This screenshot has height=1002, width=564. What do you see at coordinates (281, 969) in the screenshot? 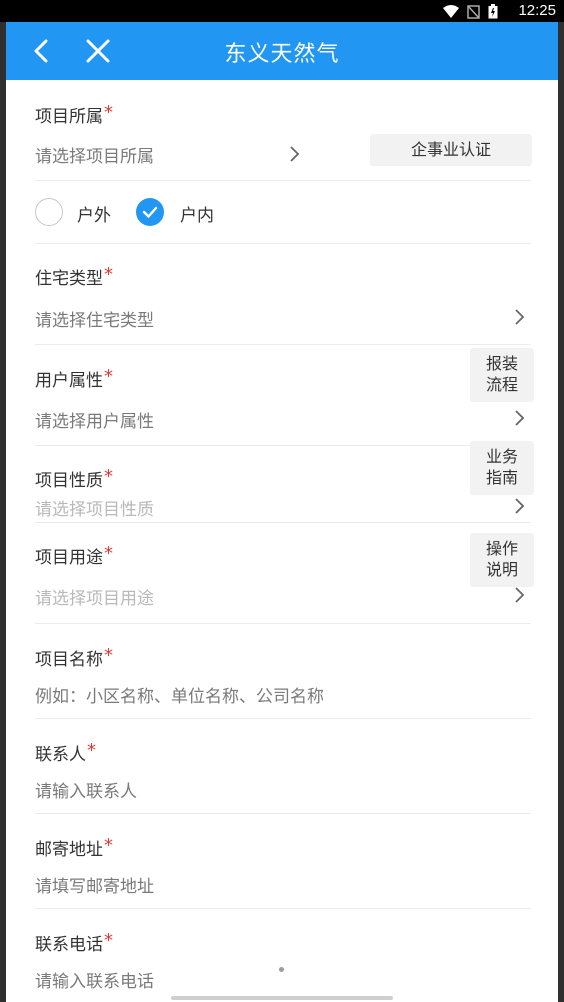
I see `scroll-indicator-dot` at bounding box center [281, 969].